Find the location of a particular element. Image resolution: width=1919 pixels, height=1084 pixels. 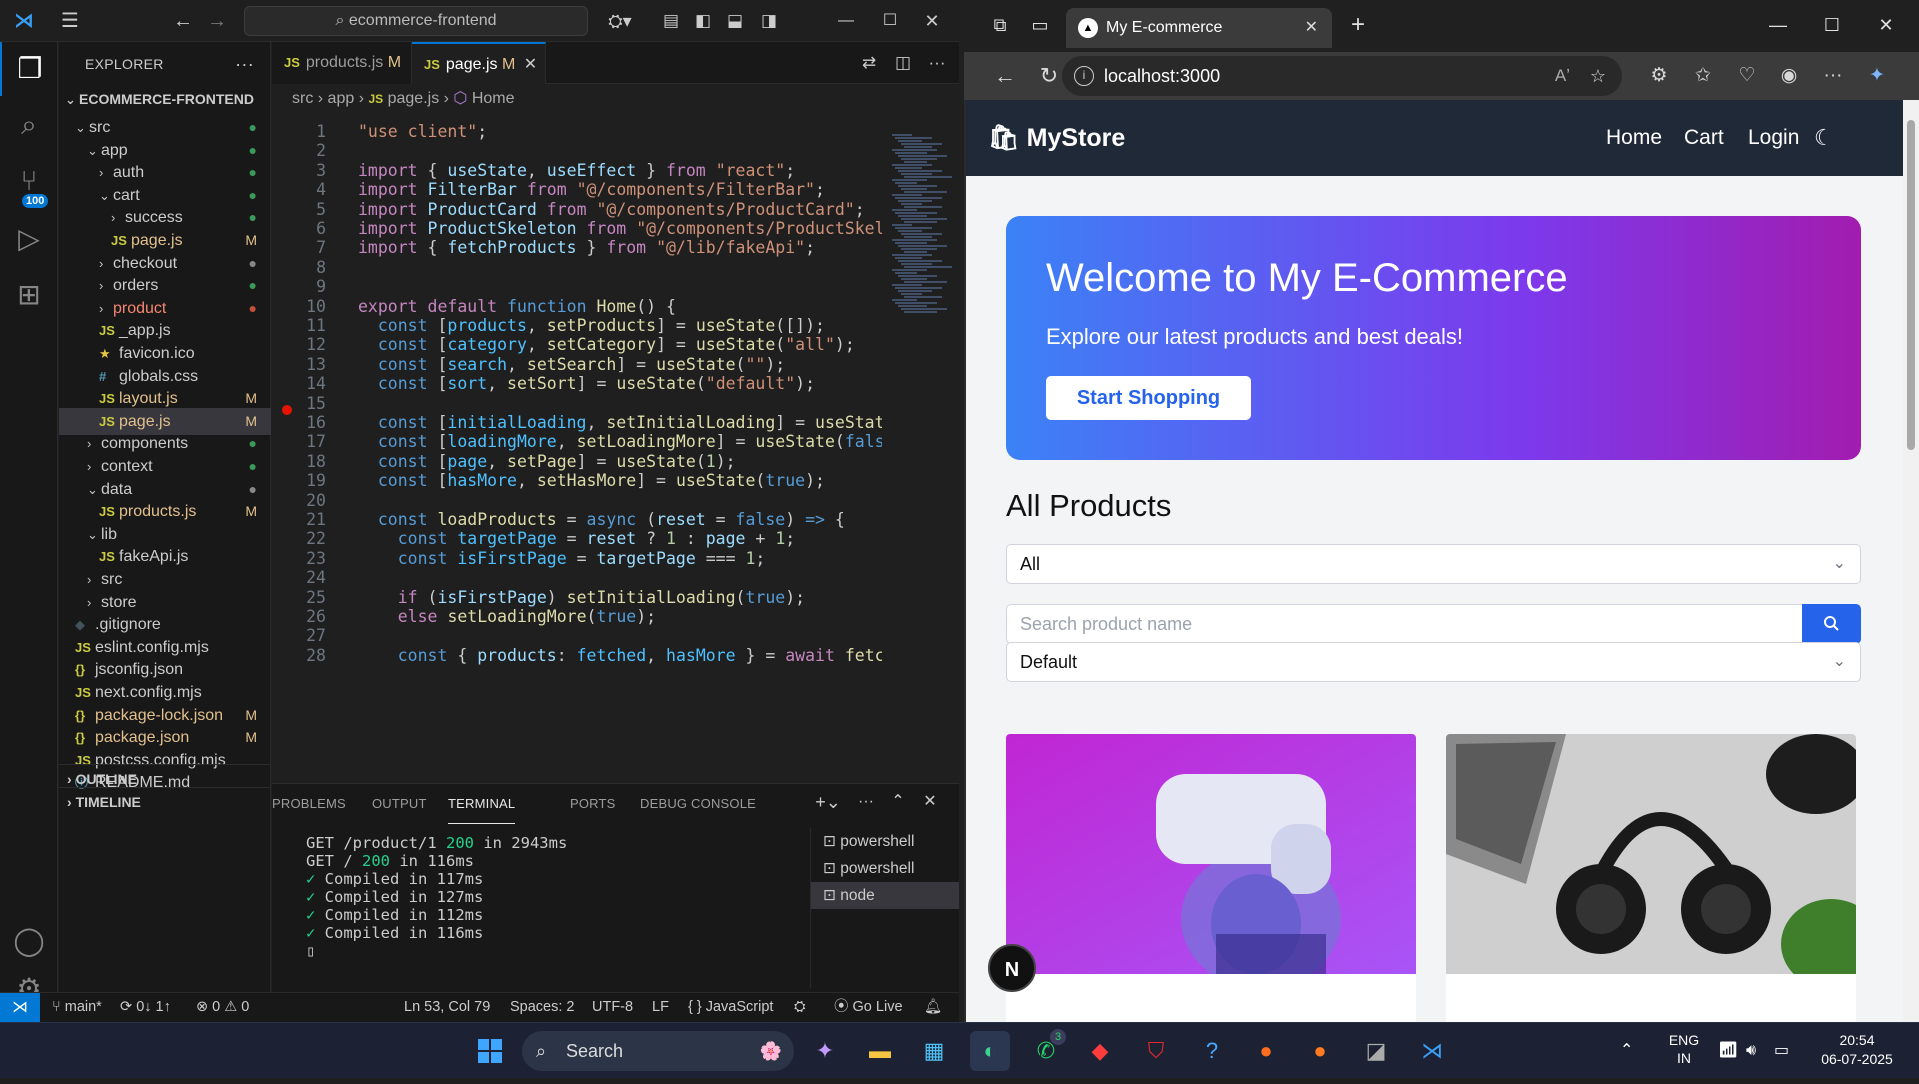

close-panel-icon: ✕ is located at coordinates (930, 802).